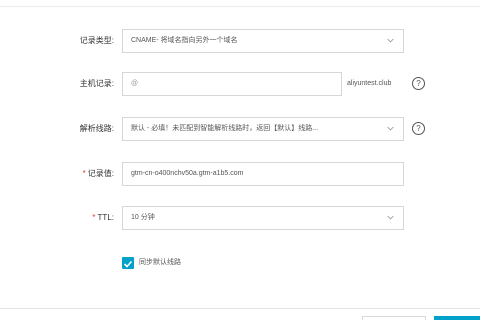 The width and height of the screenshot is (480, 320). Describe the element at coordinates (263, 41) in the screenshot. I see `record-type-select: CNAME- 将域名指向另外一个域名` at that location.